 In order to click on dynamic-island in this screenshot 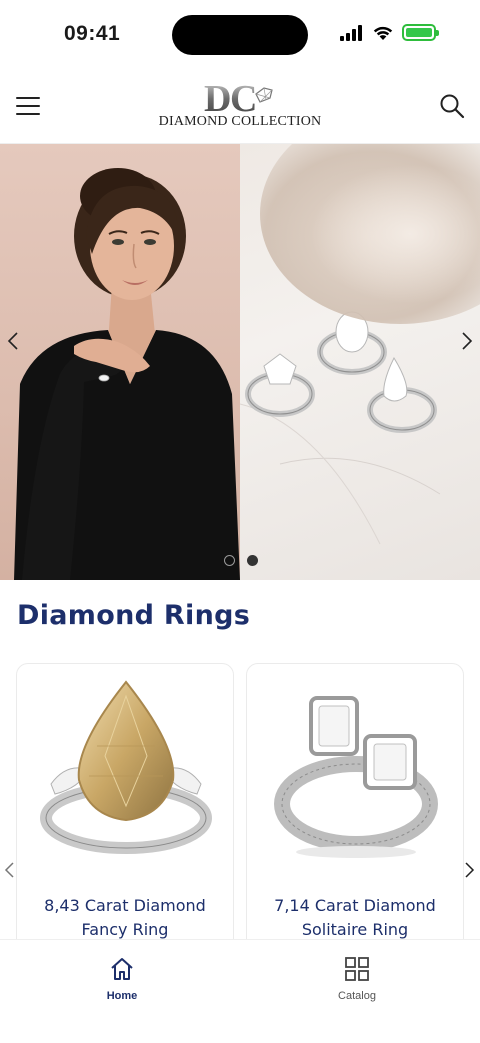, I will do `click(240, 35)`.